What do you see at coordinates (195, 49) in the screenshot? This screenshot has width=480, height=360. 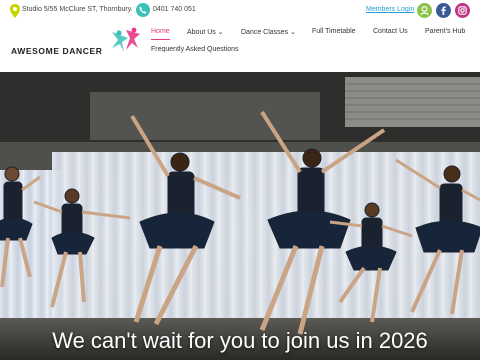 I see `nav-faq: Frequently Asked Questions` at bounding box center [195, 49].